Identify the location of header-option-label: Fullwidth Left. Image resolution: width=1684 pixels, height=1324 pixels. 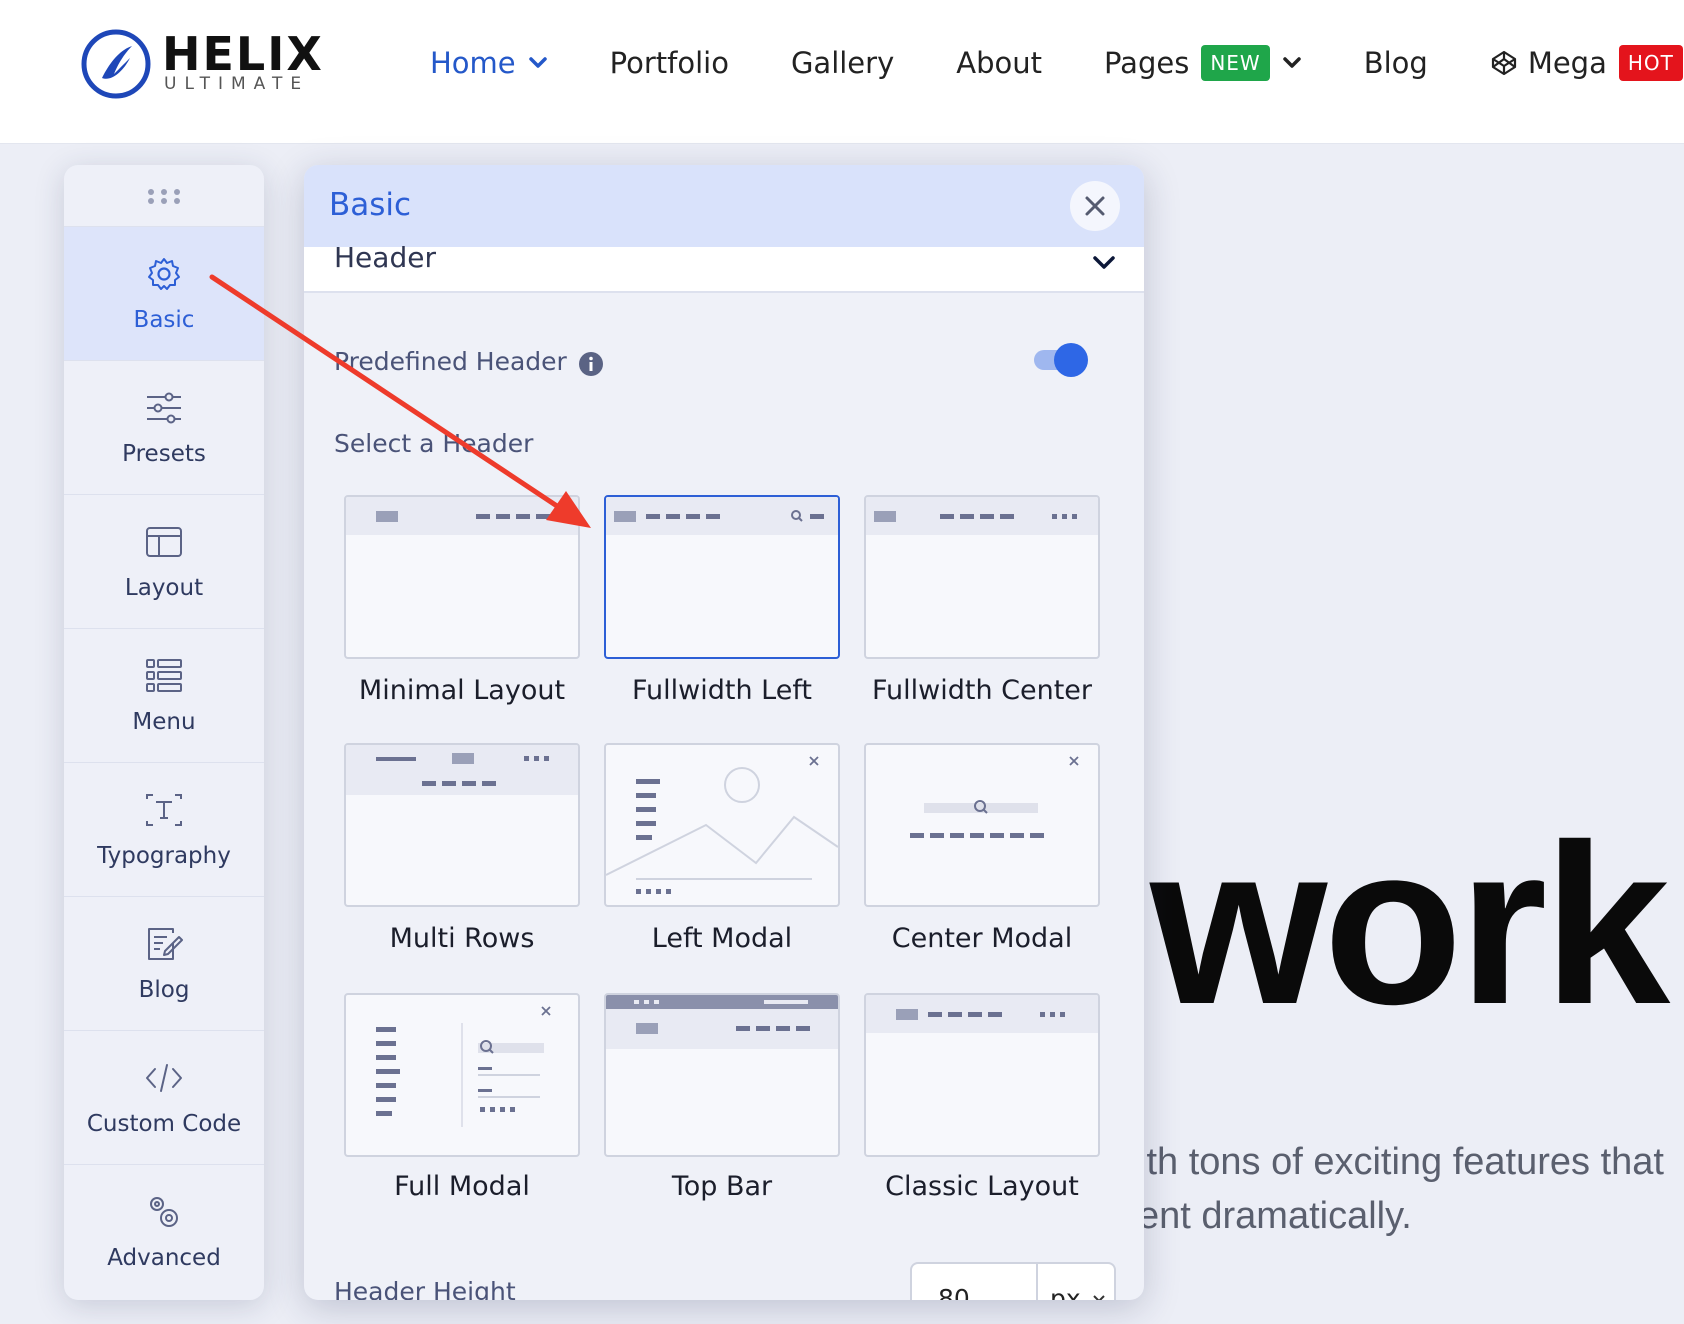
(722, 690).